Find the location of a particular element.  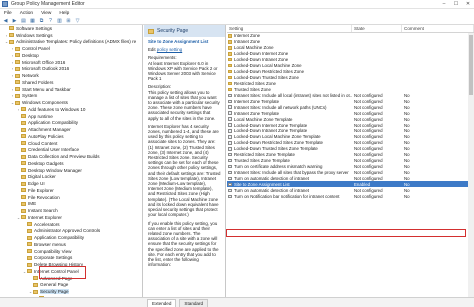

tree-item: ⌄ Internet Control Panel is located at coordinates (71, 271).